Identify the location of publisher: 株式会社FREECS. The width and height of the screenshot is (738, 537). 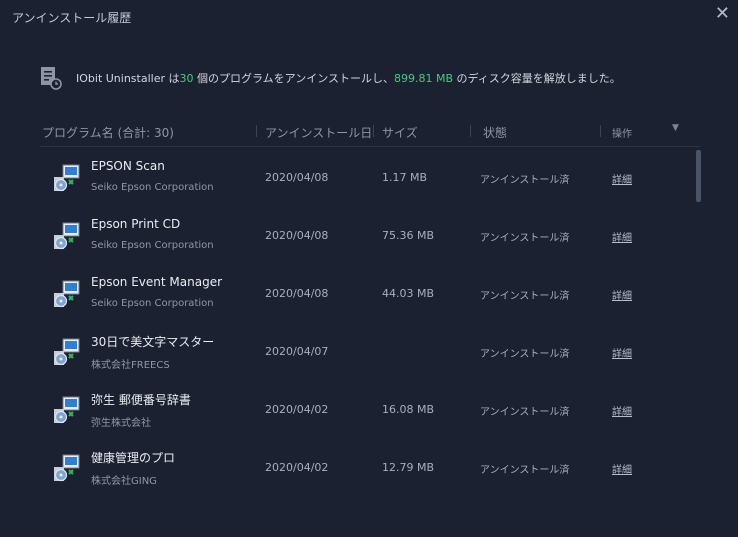
(130, 365).